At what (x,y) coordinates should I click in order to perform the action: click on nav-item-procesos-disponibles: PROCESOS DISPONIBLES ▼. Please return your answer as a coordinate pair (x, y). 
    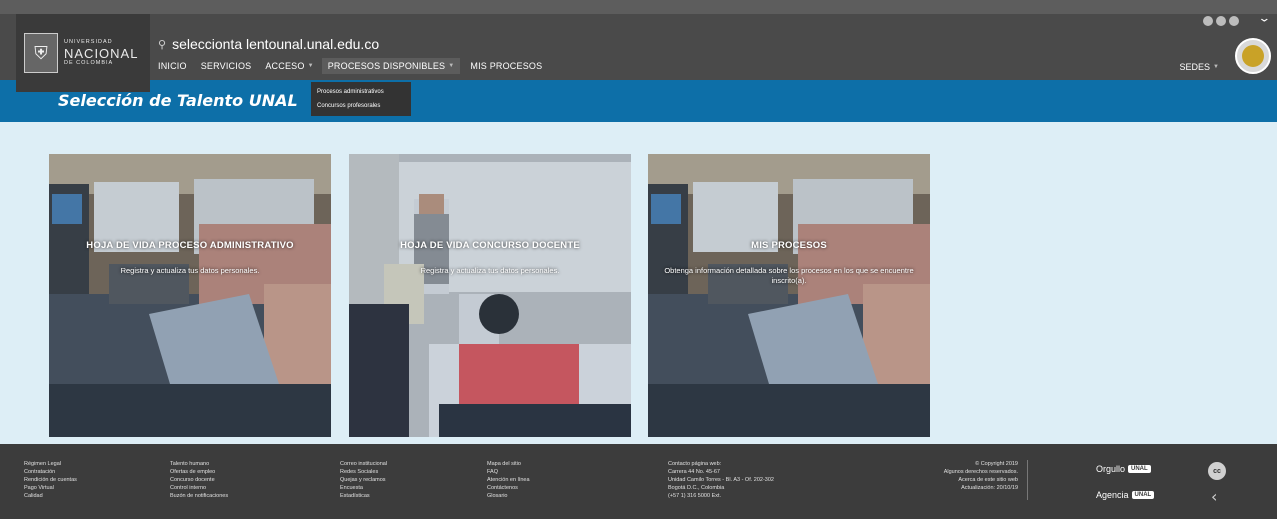
    Looking at the image, I should click on (391, 66).